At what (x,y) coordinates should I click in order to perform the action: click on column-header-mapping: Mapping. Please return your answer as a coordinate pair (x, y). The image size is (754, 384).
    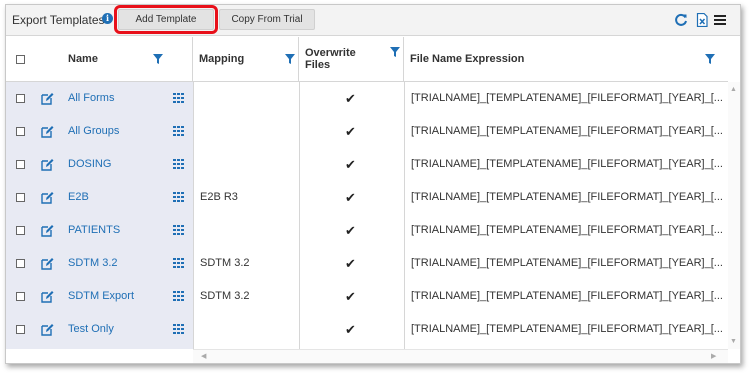
    Looking at the image, I should click on (221, 59).